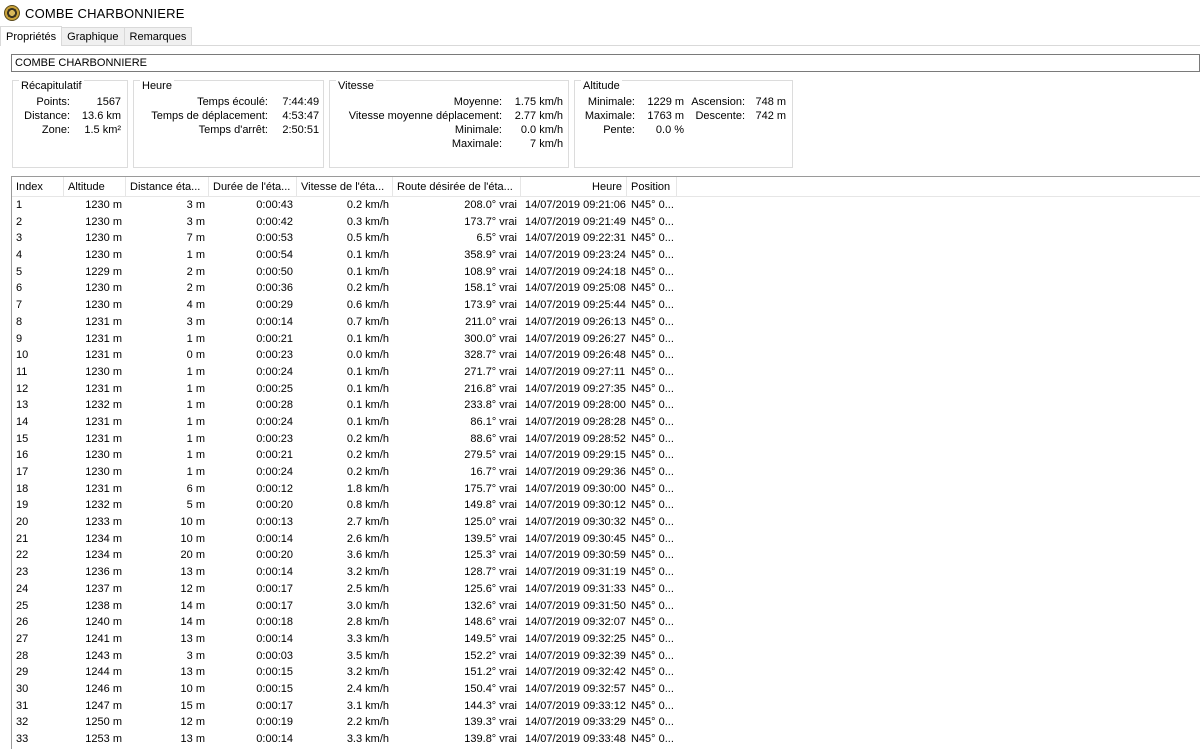  I want to click on cell-route: 300.0° vrai, so click(490, 338).